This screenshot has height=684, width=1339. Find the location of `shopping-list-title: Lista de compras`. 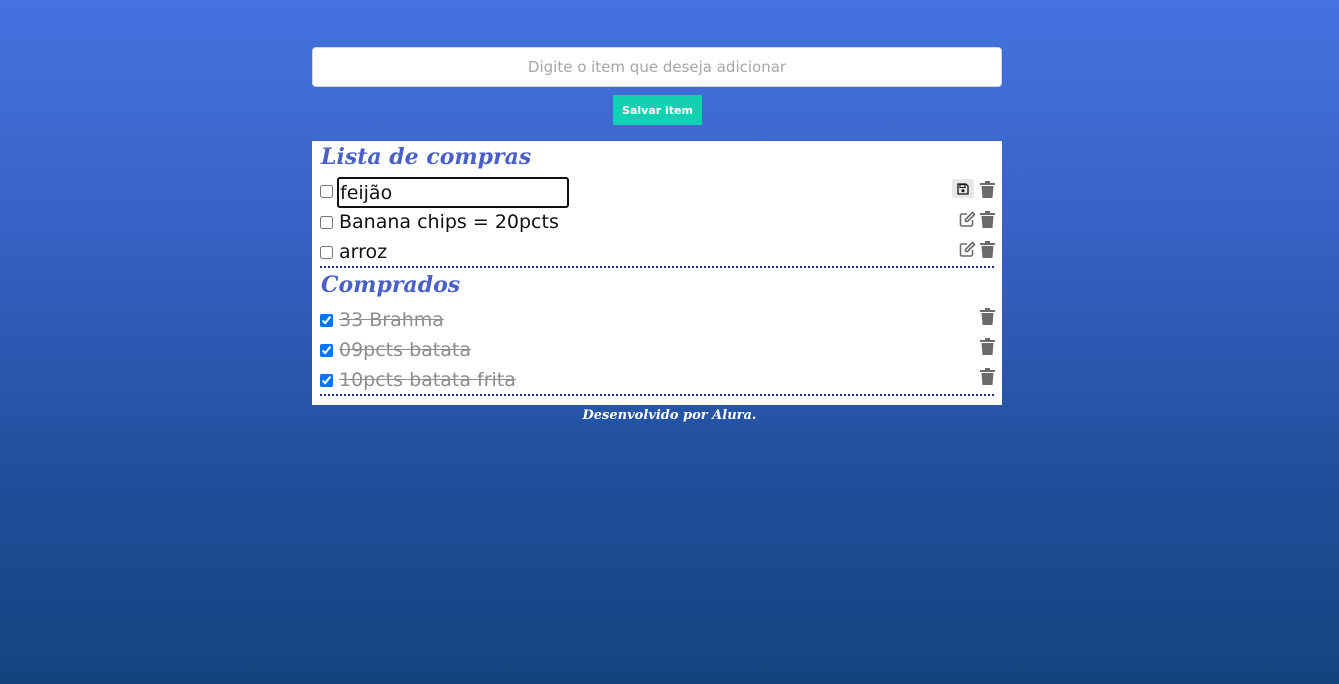

shopping-list-title: Lista de compras is located at coordinates (426, 157).